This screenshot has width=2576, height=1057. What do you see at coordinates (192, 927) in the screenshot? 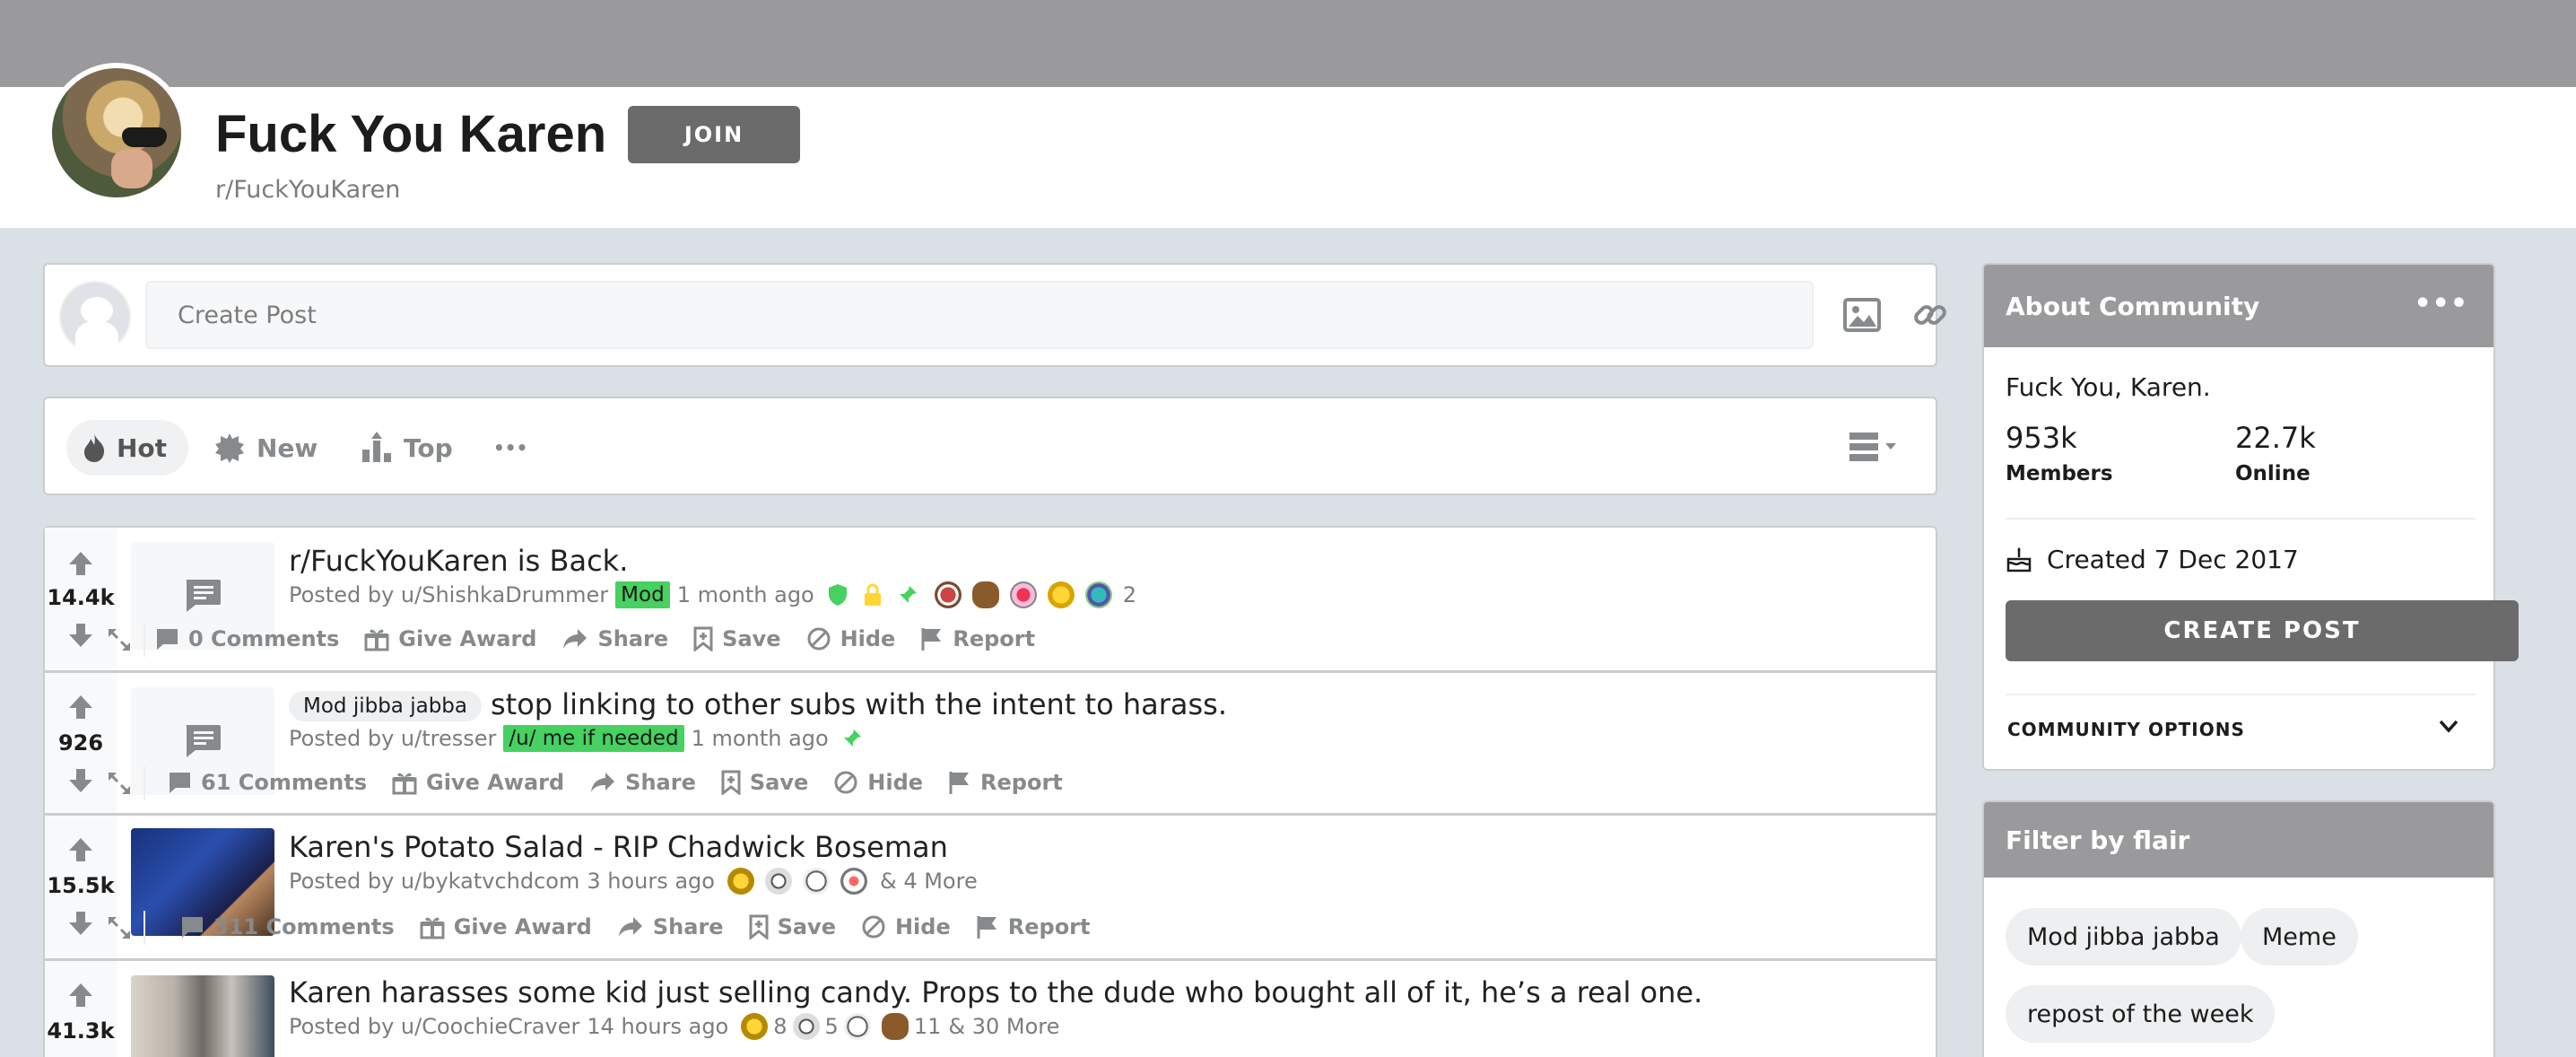
I see `comment-icon` at bounding box center [192, 927].